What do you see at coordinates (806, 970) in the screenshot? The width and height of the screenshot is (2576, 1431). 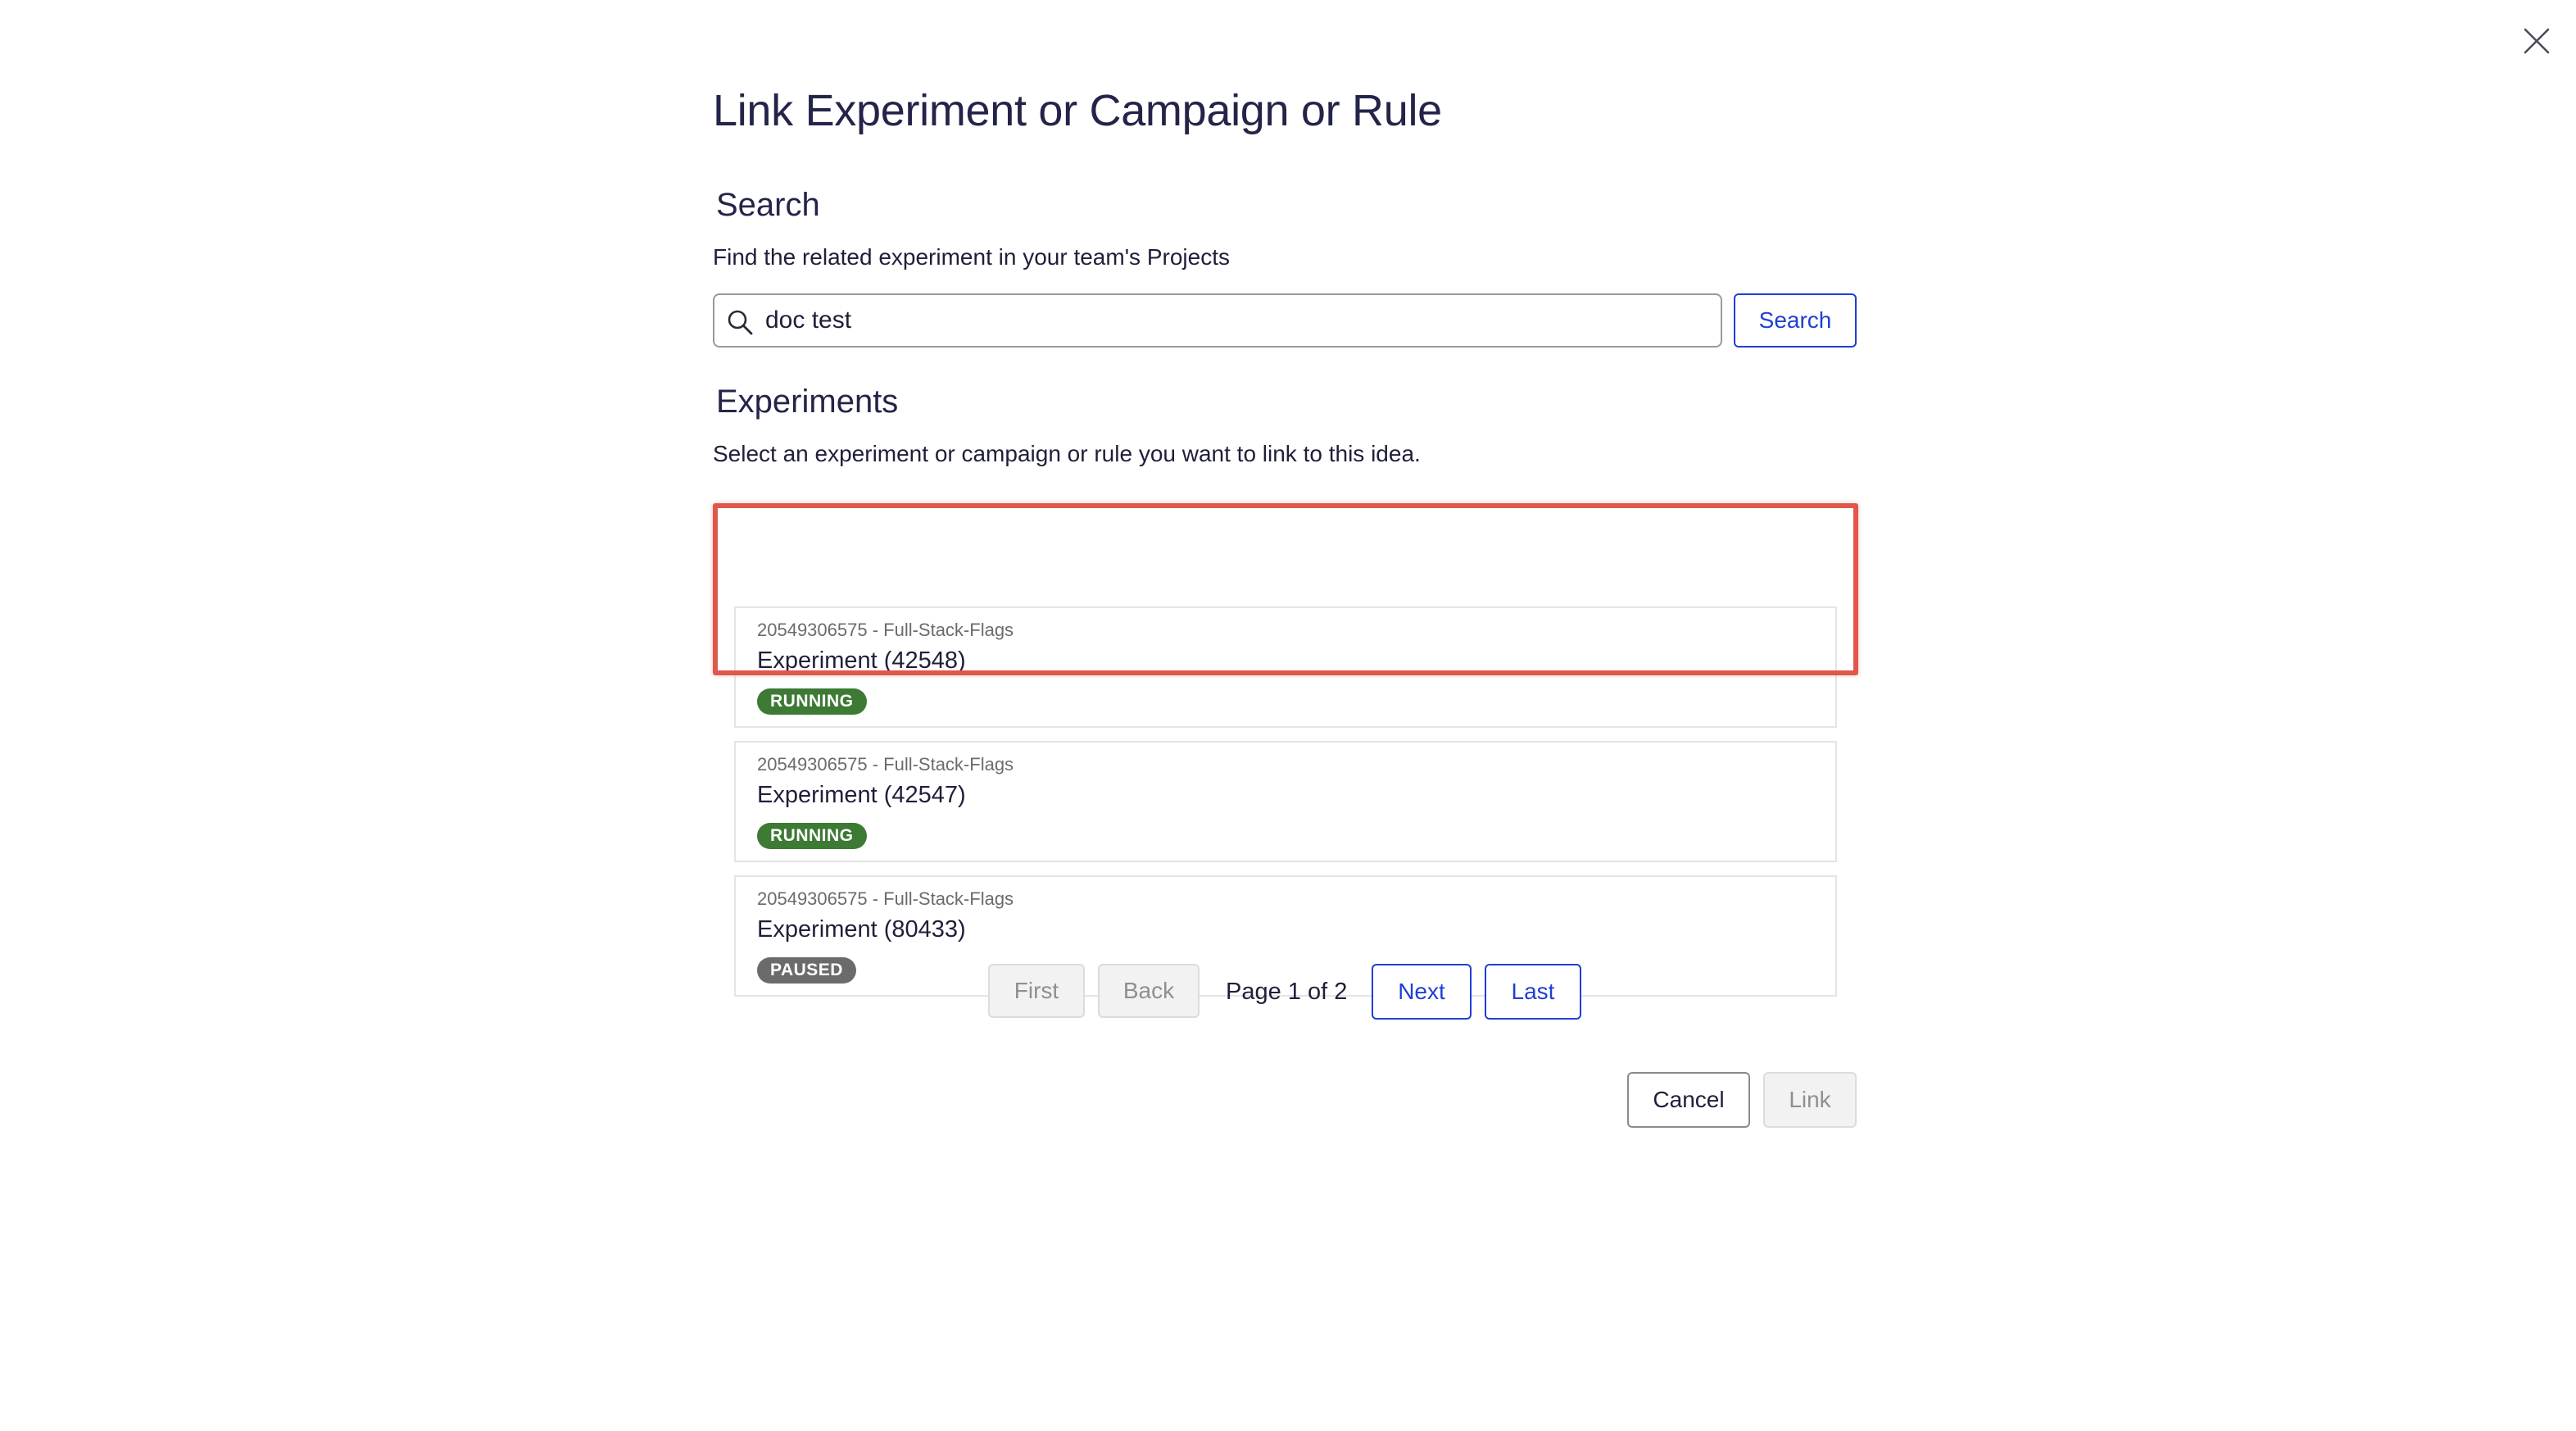 I see `status-badge: PAUSED` at bounding box center [806, 970].